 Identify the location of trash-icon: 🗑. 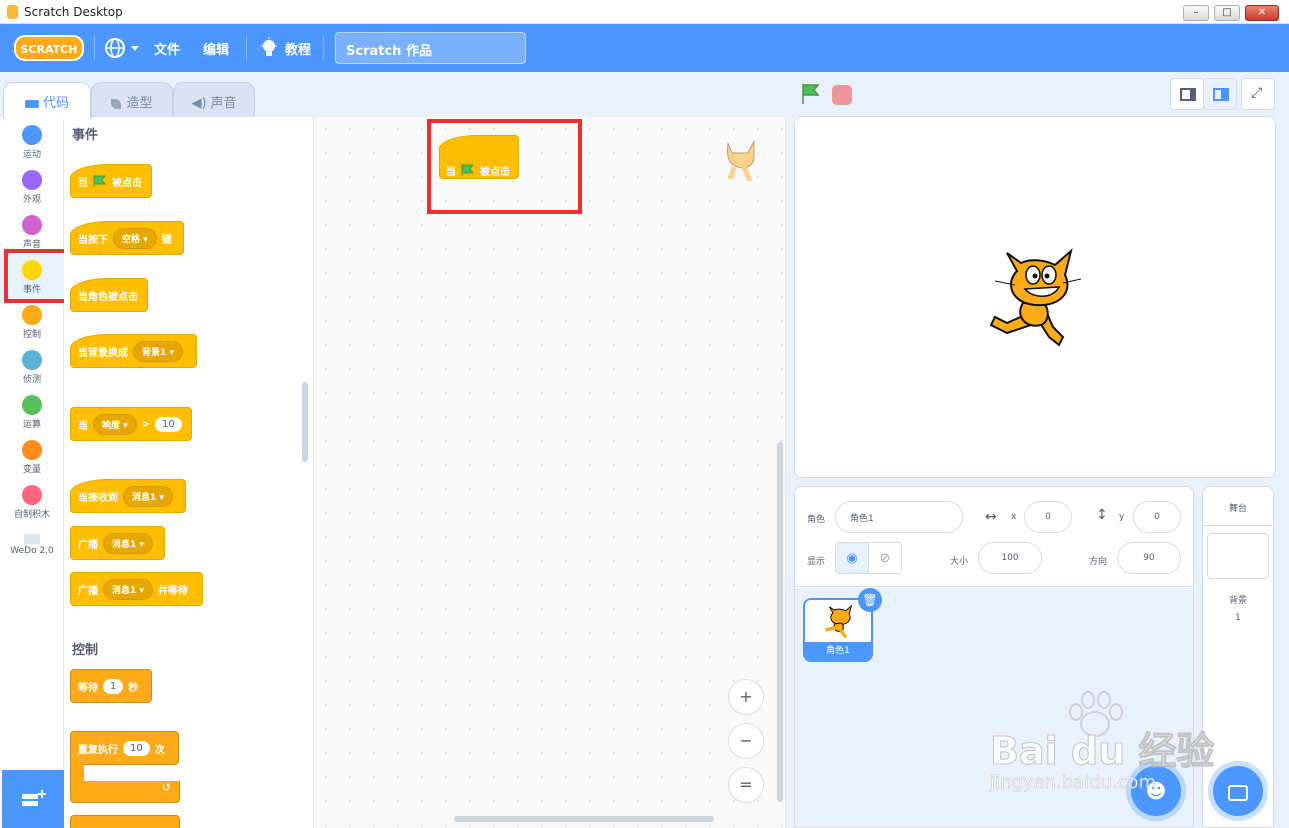
(870, 600).